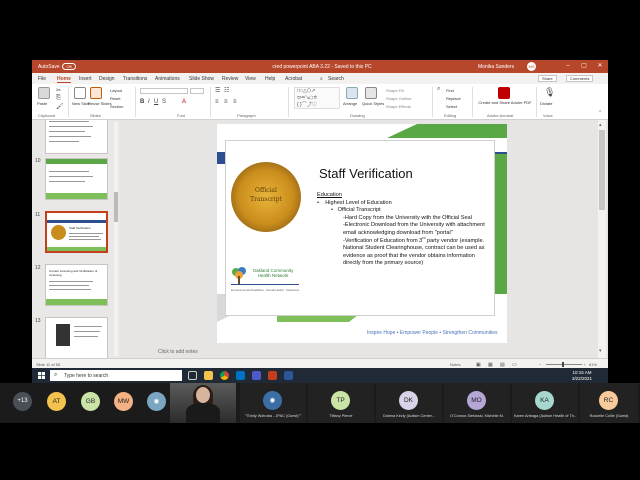 The image size is (640, 480). Describe the element at coordinates (96, 93) in the screenshot. I see `reuse-slides-icon` at that location.